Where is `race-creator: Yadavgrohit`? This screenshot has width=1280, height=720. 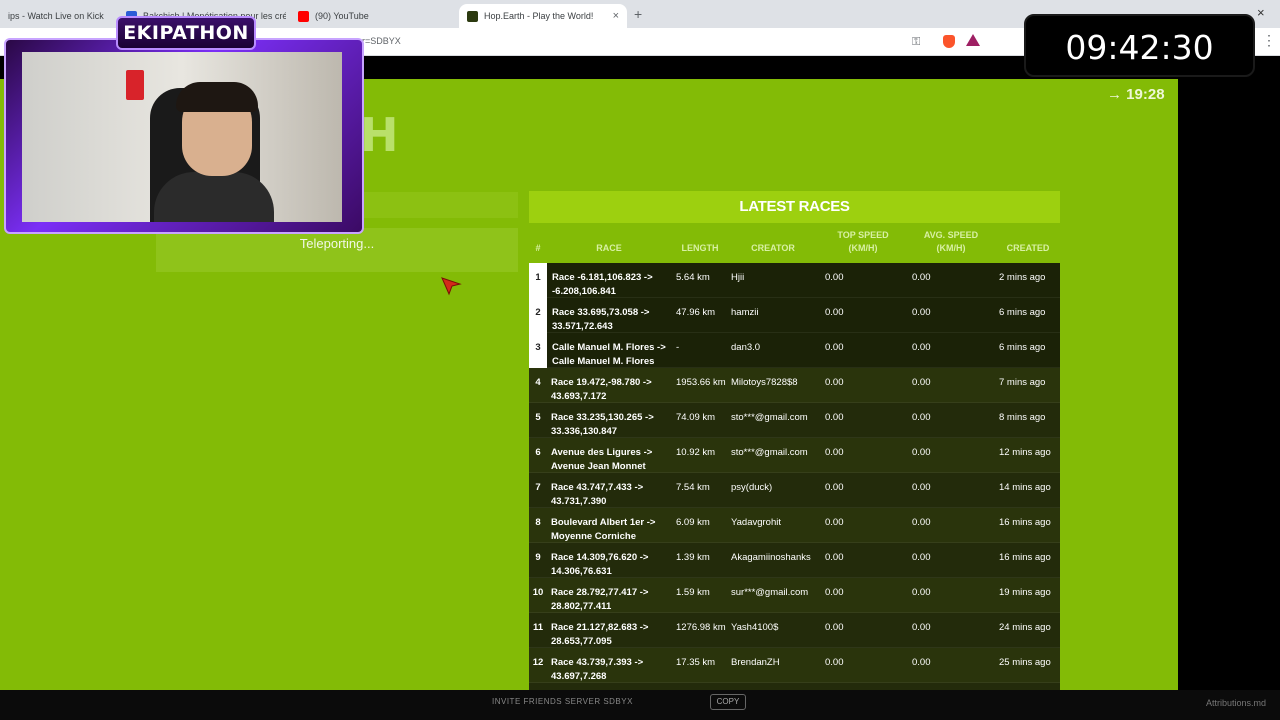 race-creator: Yadavgrohit is located at coordinates (756, 522).